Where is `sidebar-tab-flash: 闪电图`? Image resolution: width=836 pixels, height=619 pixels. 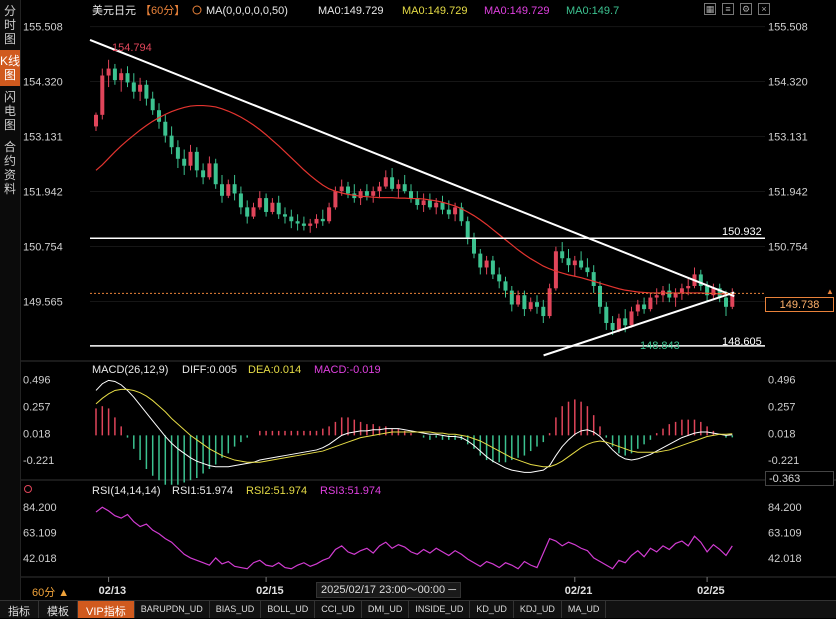 sidebar-tab-flash: 闪电图 is located at coordinates (10, 111).